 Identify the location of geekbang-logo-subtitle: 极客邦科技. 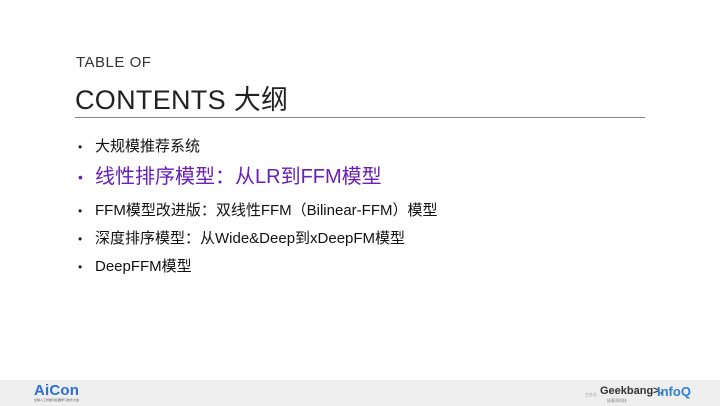
(617, 400).